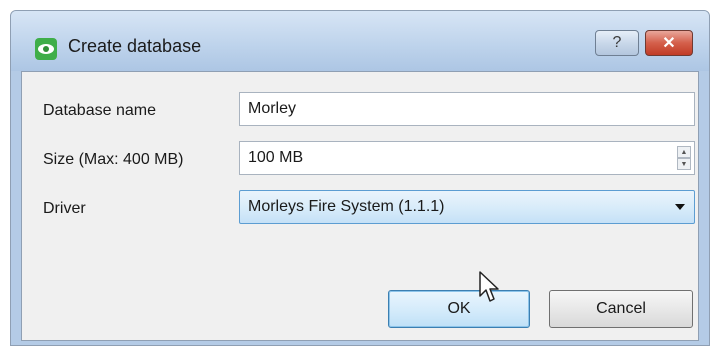 This screenshot has width=719, height=354. Describe the element at coordinates (684, 152) in the screenshot. I see `stepper-up-icon: ▲` at that location.